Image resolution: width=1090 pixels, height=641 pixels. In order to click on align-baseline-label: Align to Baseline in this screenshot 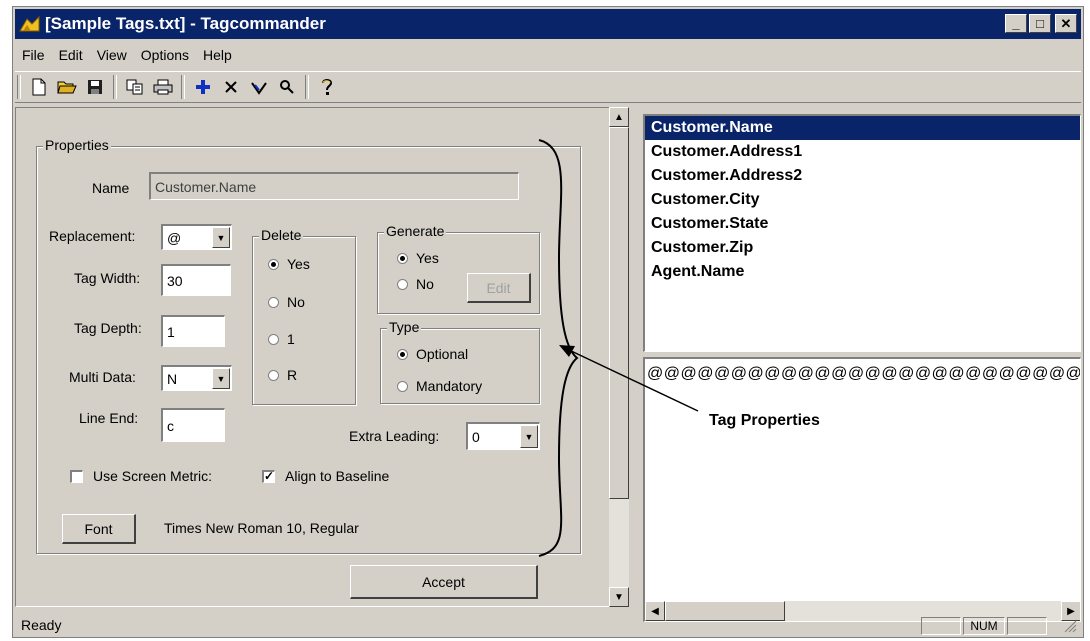, I will do `click(337, 476)`.